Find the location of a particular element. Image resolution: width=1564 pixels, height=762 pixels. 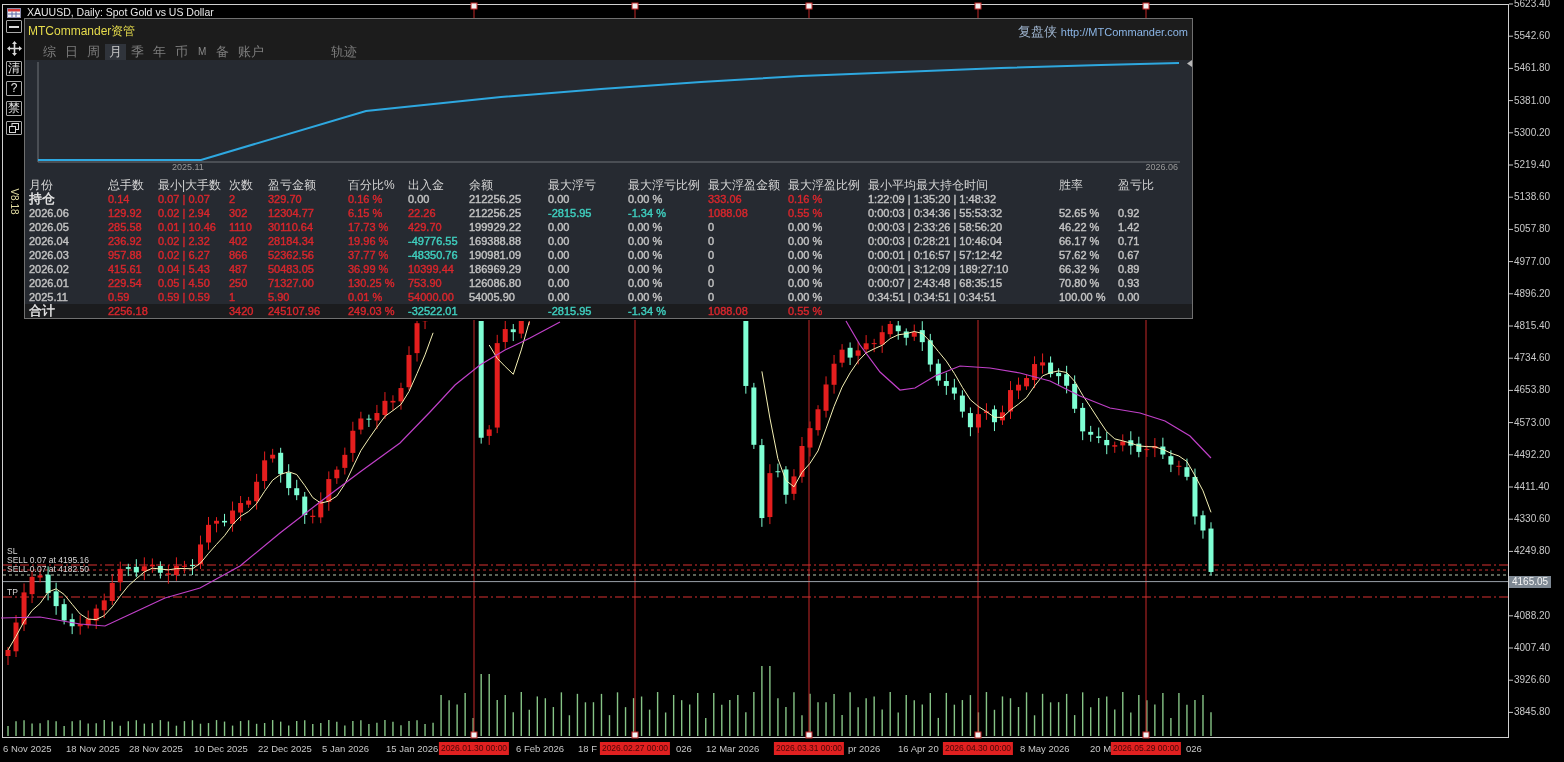

price-label: 3926.60 is located at coordinates (1532, 680).